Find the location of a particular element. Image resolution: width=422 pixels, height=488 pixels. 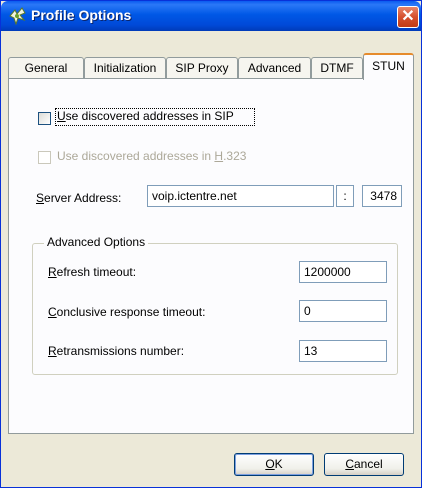

server-port-input: 3478 is located at coordinates (382, 196).